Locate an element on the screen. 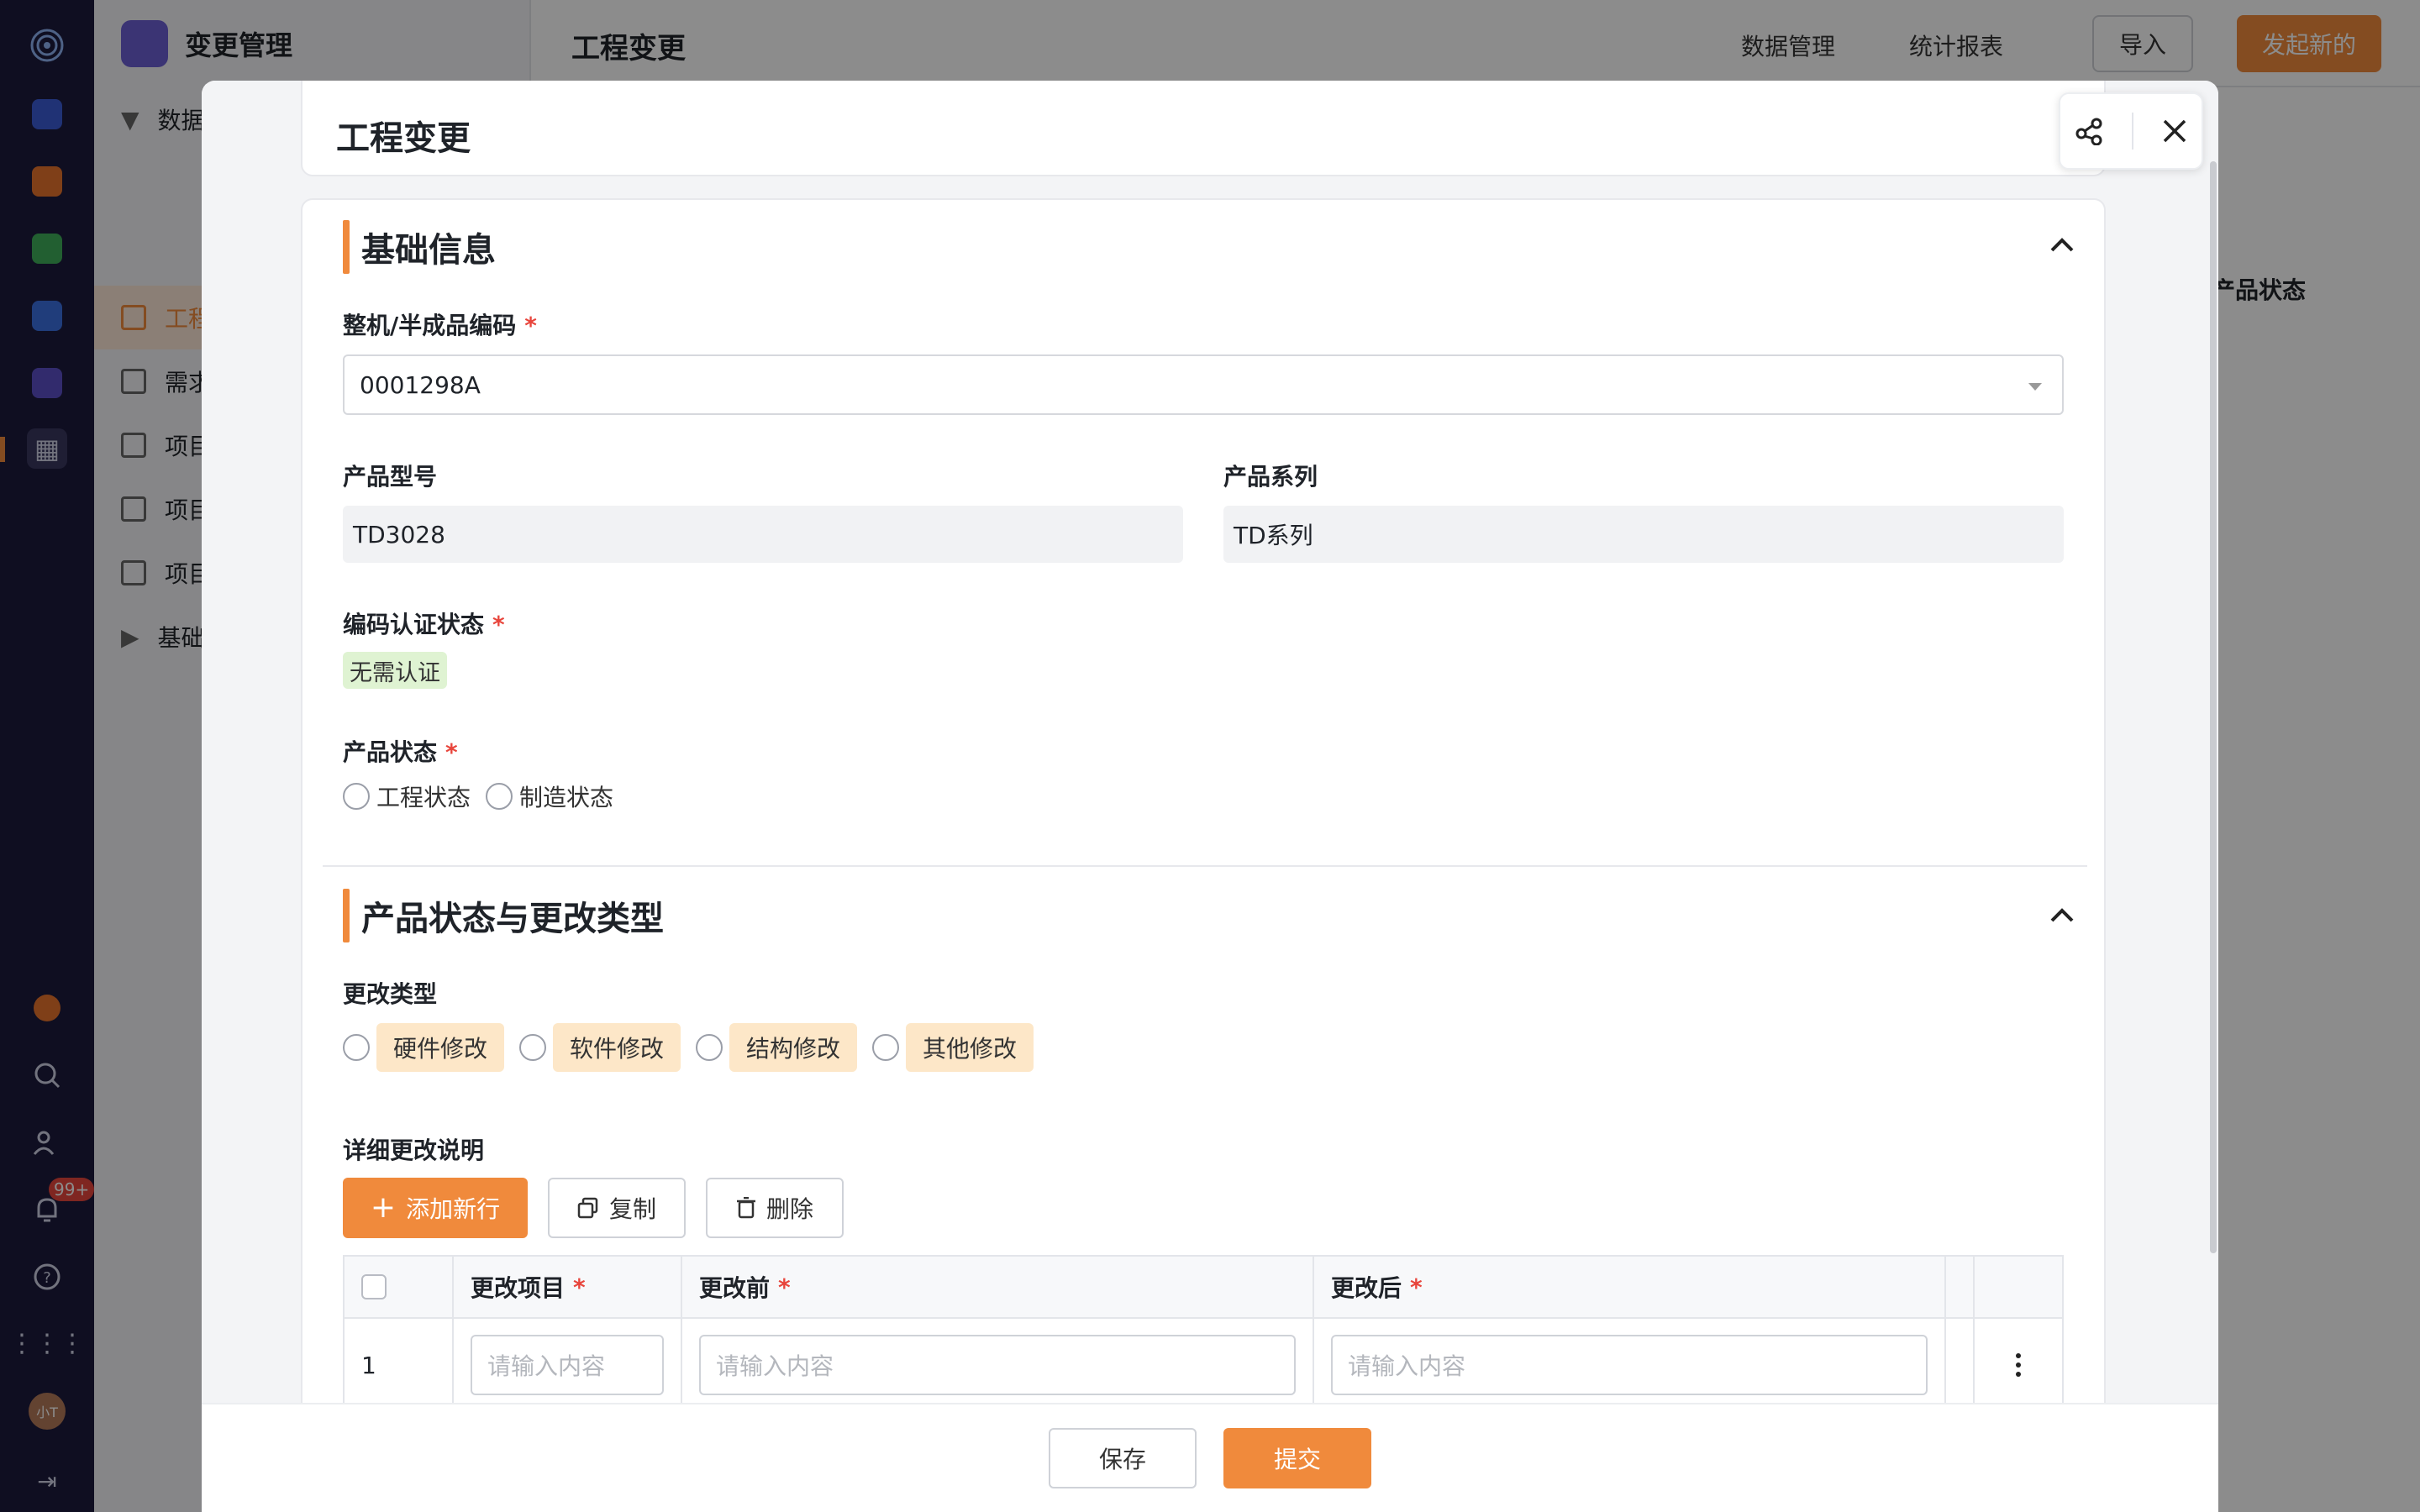 Image resolution: width=2420 pixels, height=1512 pixels. trash-icon is located at coordinates (746, 1208).